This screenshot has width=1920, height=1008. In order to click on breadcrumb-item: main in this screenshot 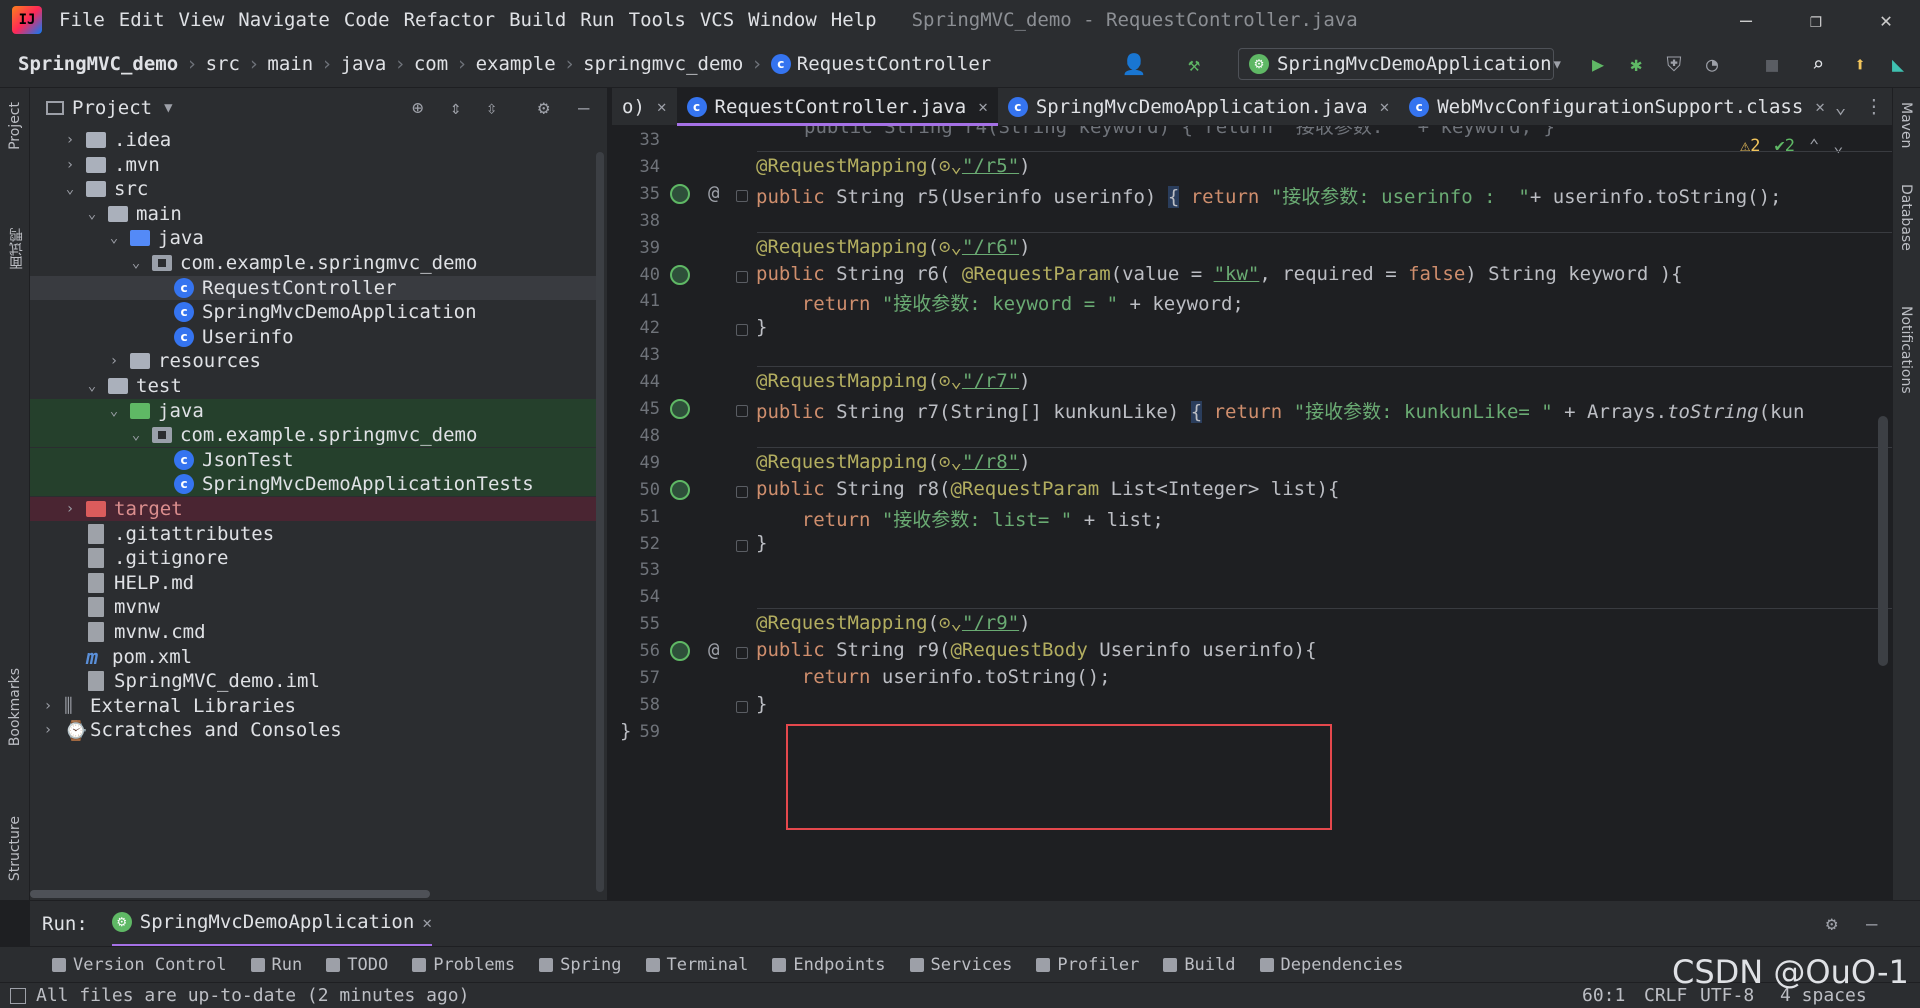, I will do `click(290, 64)`.